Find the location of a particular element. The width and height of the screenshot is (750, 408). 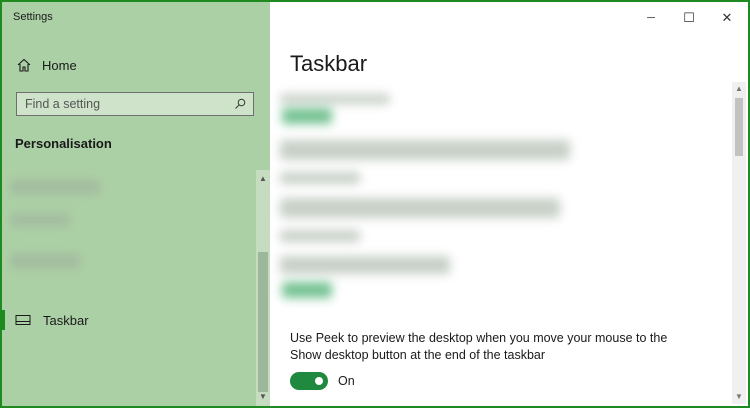

main-scrollbar: ▲ ▼ is located at coordinates (739, 243).